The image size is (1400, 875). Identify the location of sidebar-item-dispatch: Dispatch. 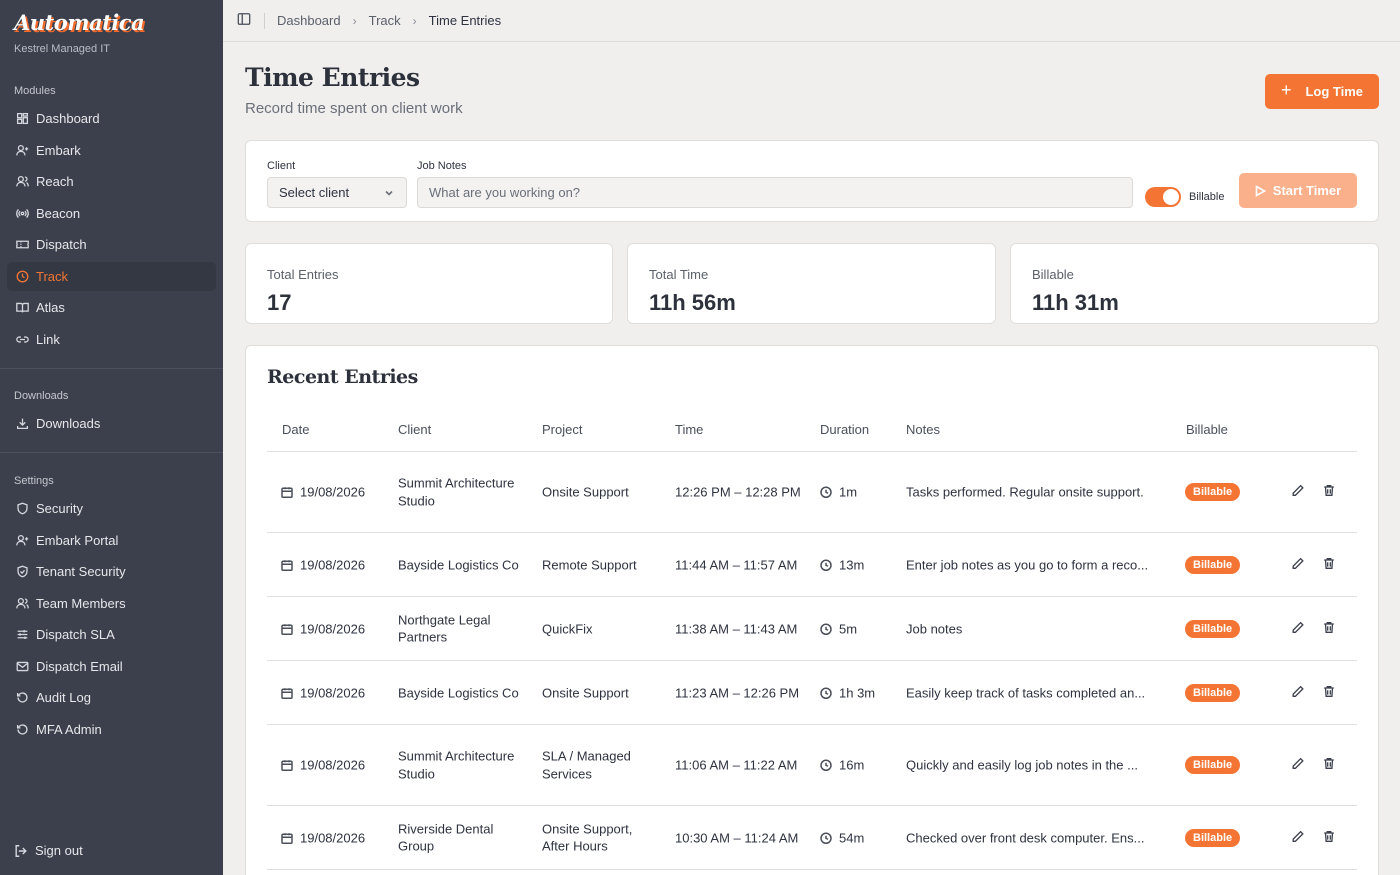
(111, 244).